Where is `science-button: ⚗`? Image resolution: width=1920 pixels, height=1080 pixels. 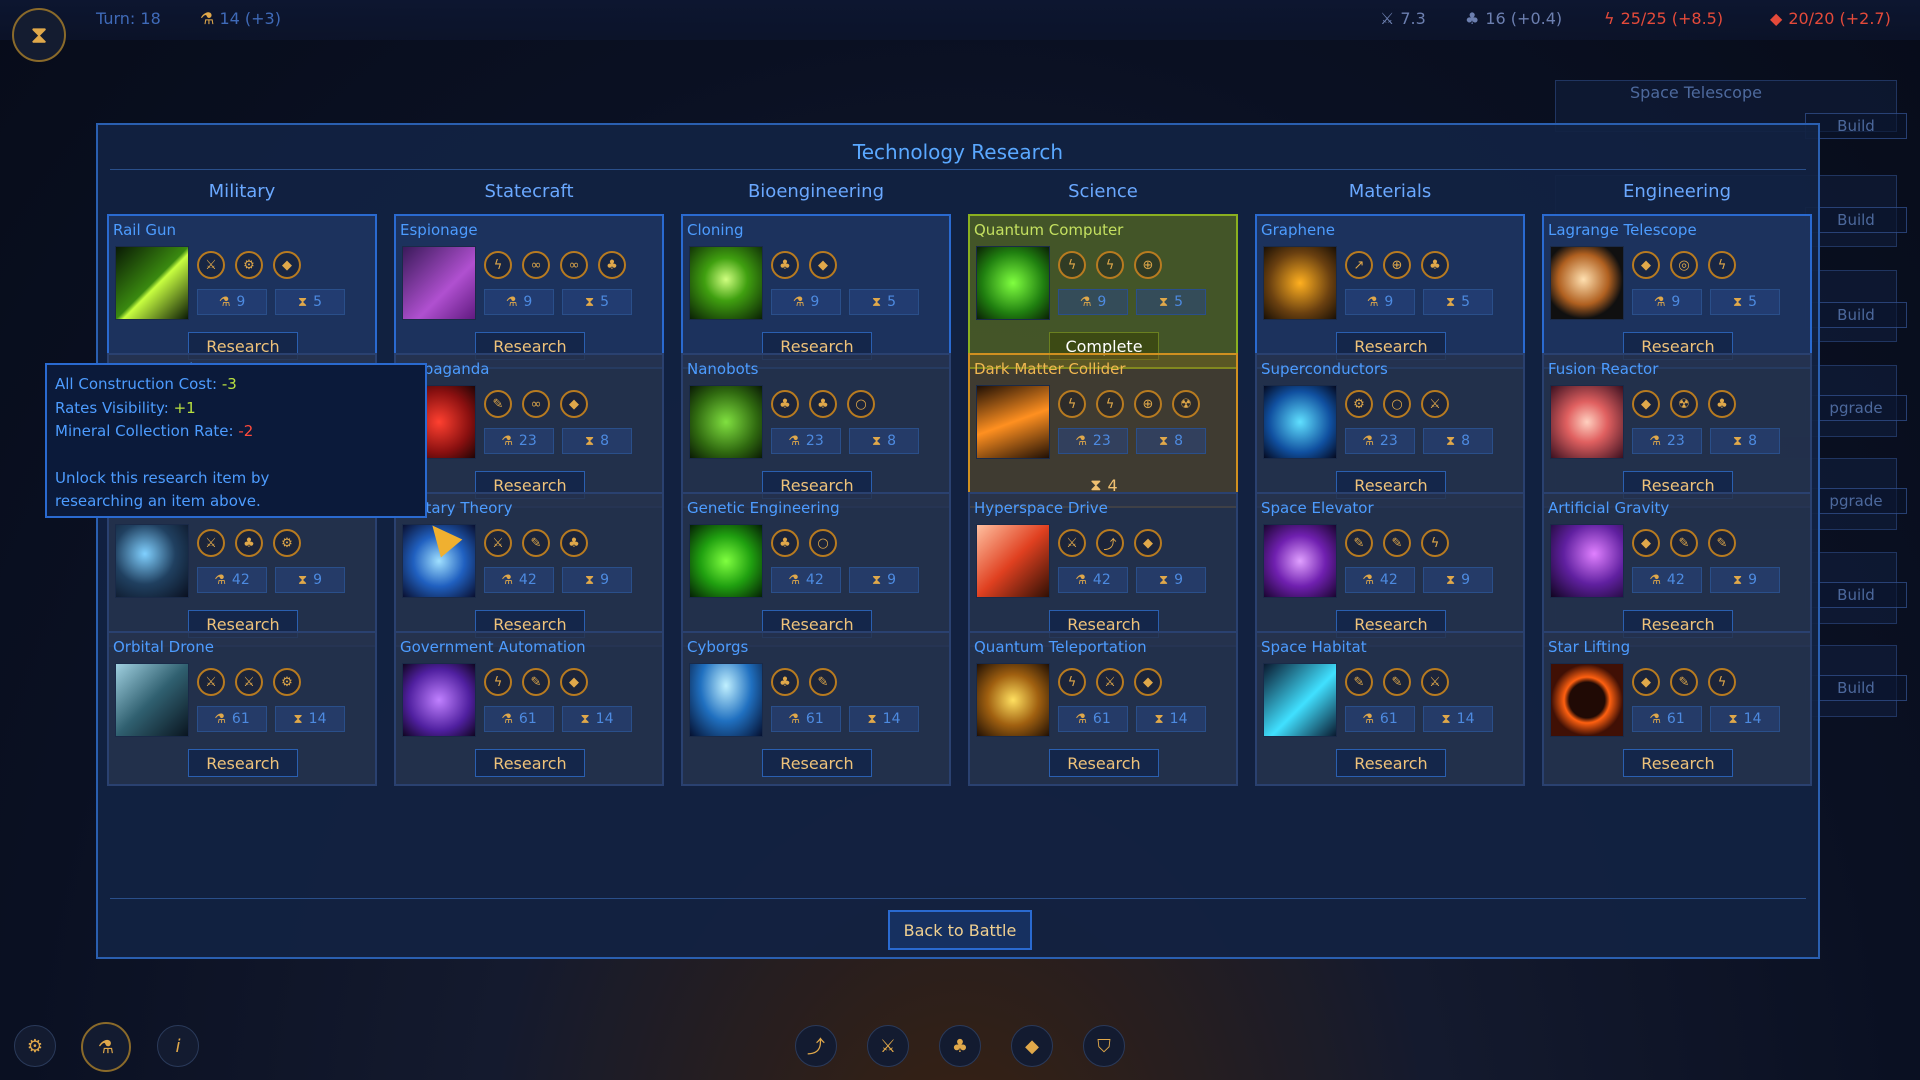 science-button: ⚗ is located at coordinates (106, 1047).